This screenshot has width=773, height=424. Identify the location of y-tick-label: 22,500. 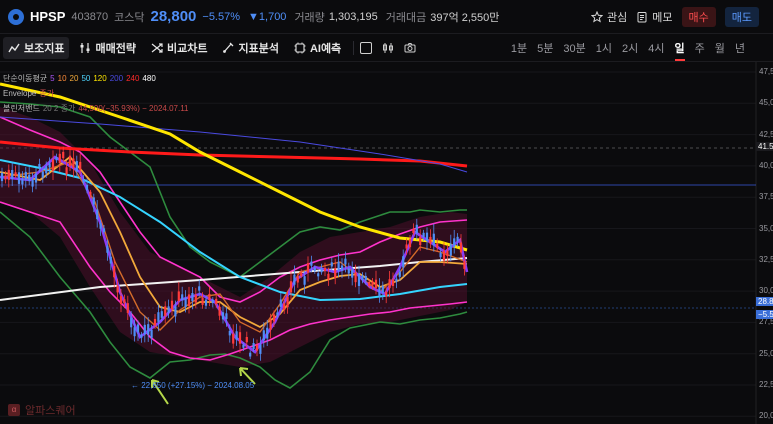
(766, 384).